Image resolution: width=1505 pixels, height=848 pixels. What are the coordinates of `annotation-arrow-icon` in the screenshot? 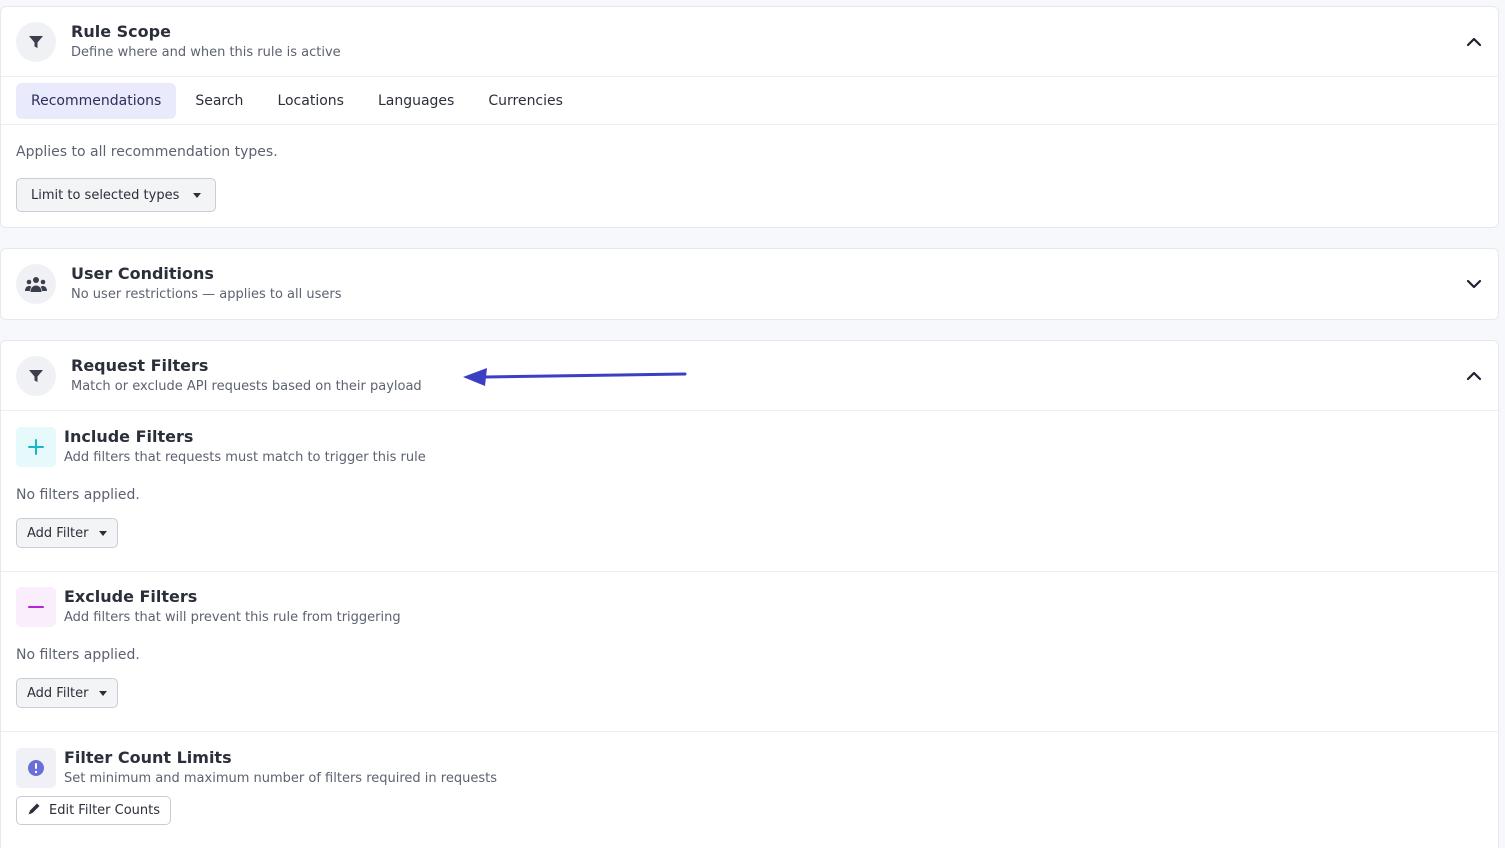 It's located at (575, 377).